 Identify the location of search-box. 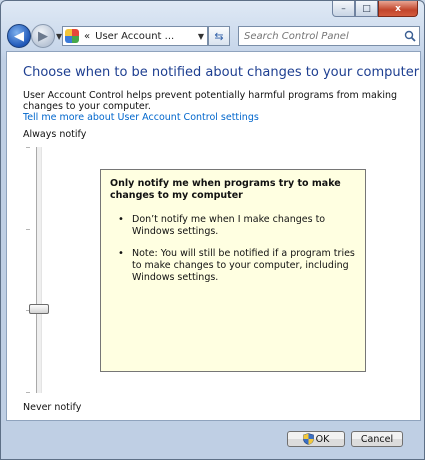
(329, 36).